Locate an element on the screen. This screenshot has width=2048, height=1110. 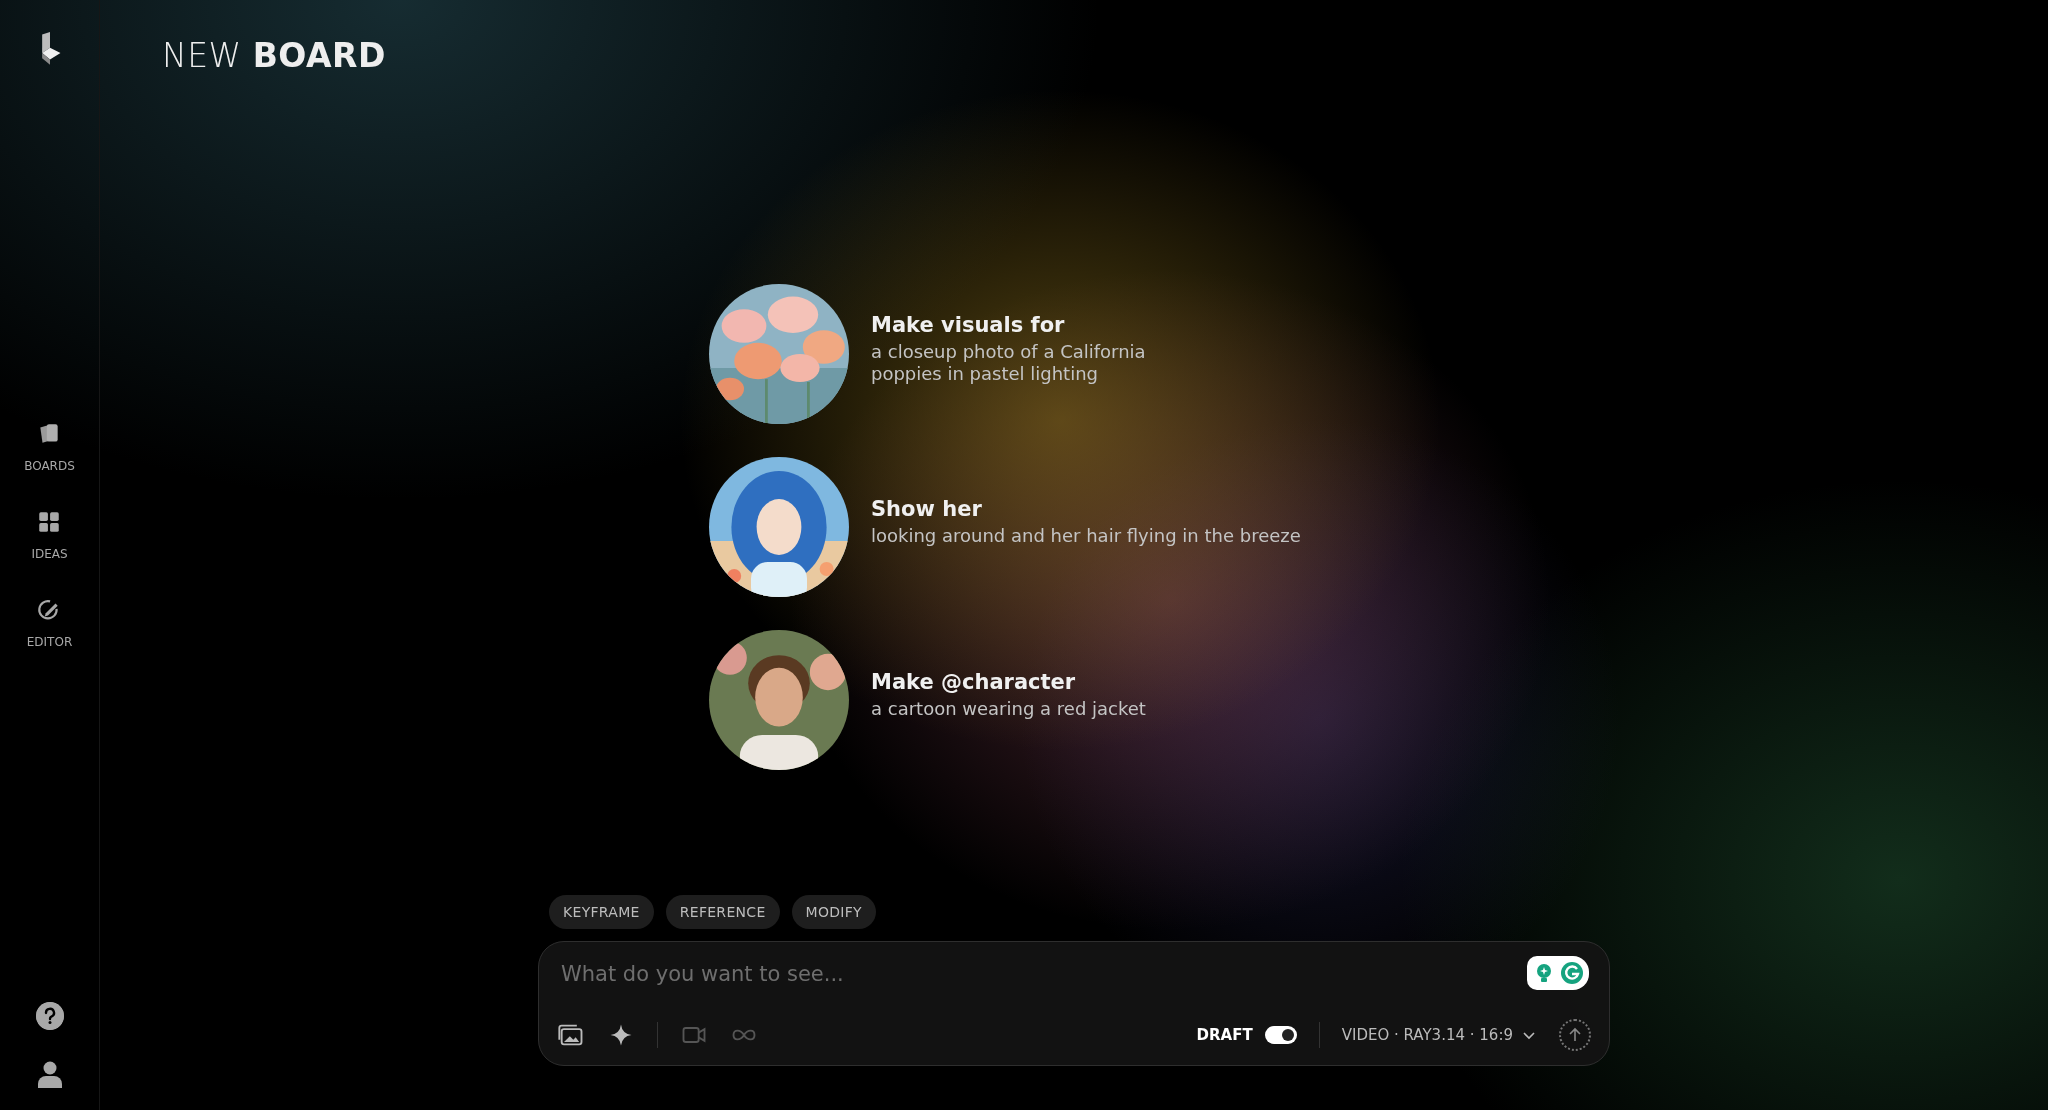
suggestion-heading: Make @character is located at coordinates (1008, 682).